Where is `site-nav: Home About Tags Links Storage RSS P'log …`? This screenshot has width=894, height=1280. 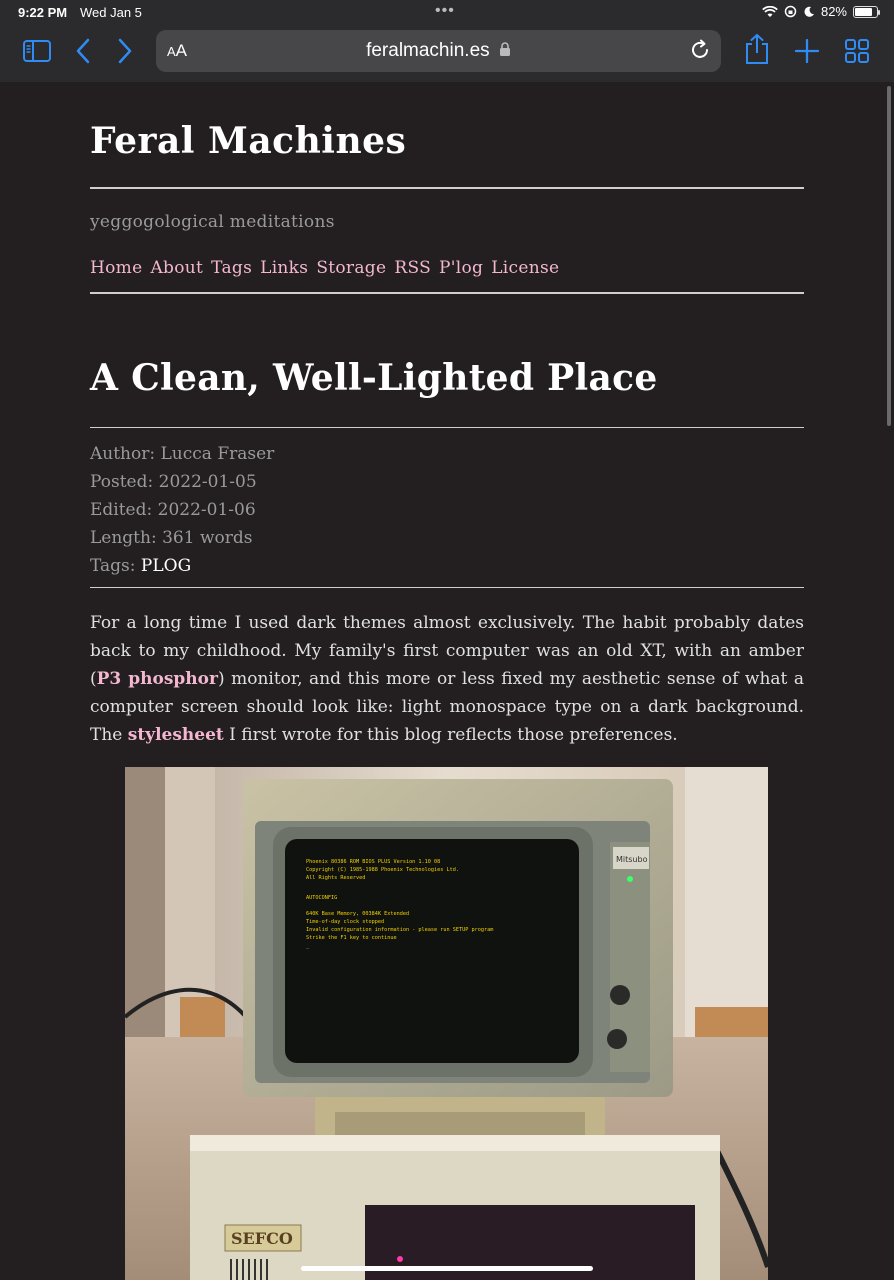 site-nav: Home About Tags Links Storage RSS P'log … is located at coordinates (324, 268).